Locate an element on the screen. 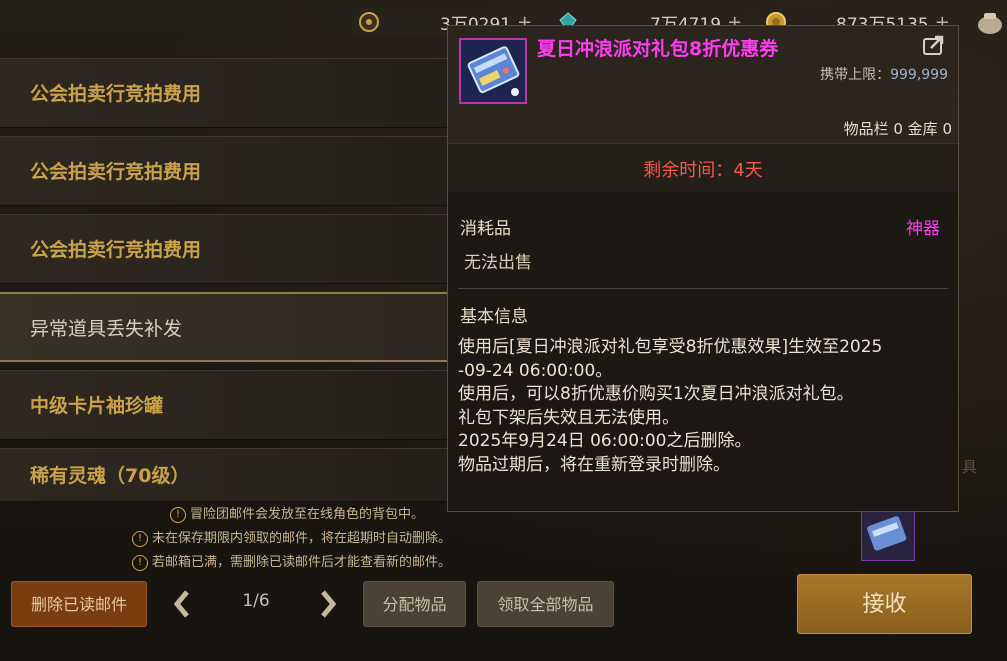 This screenshot has width=1007, height=661. item-rarity: 神器 is located at coordinates (923, 229).